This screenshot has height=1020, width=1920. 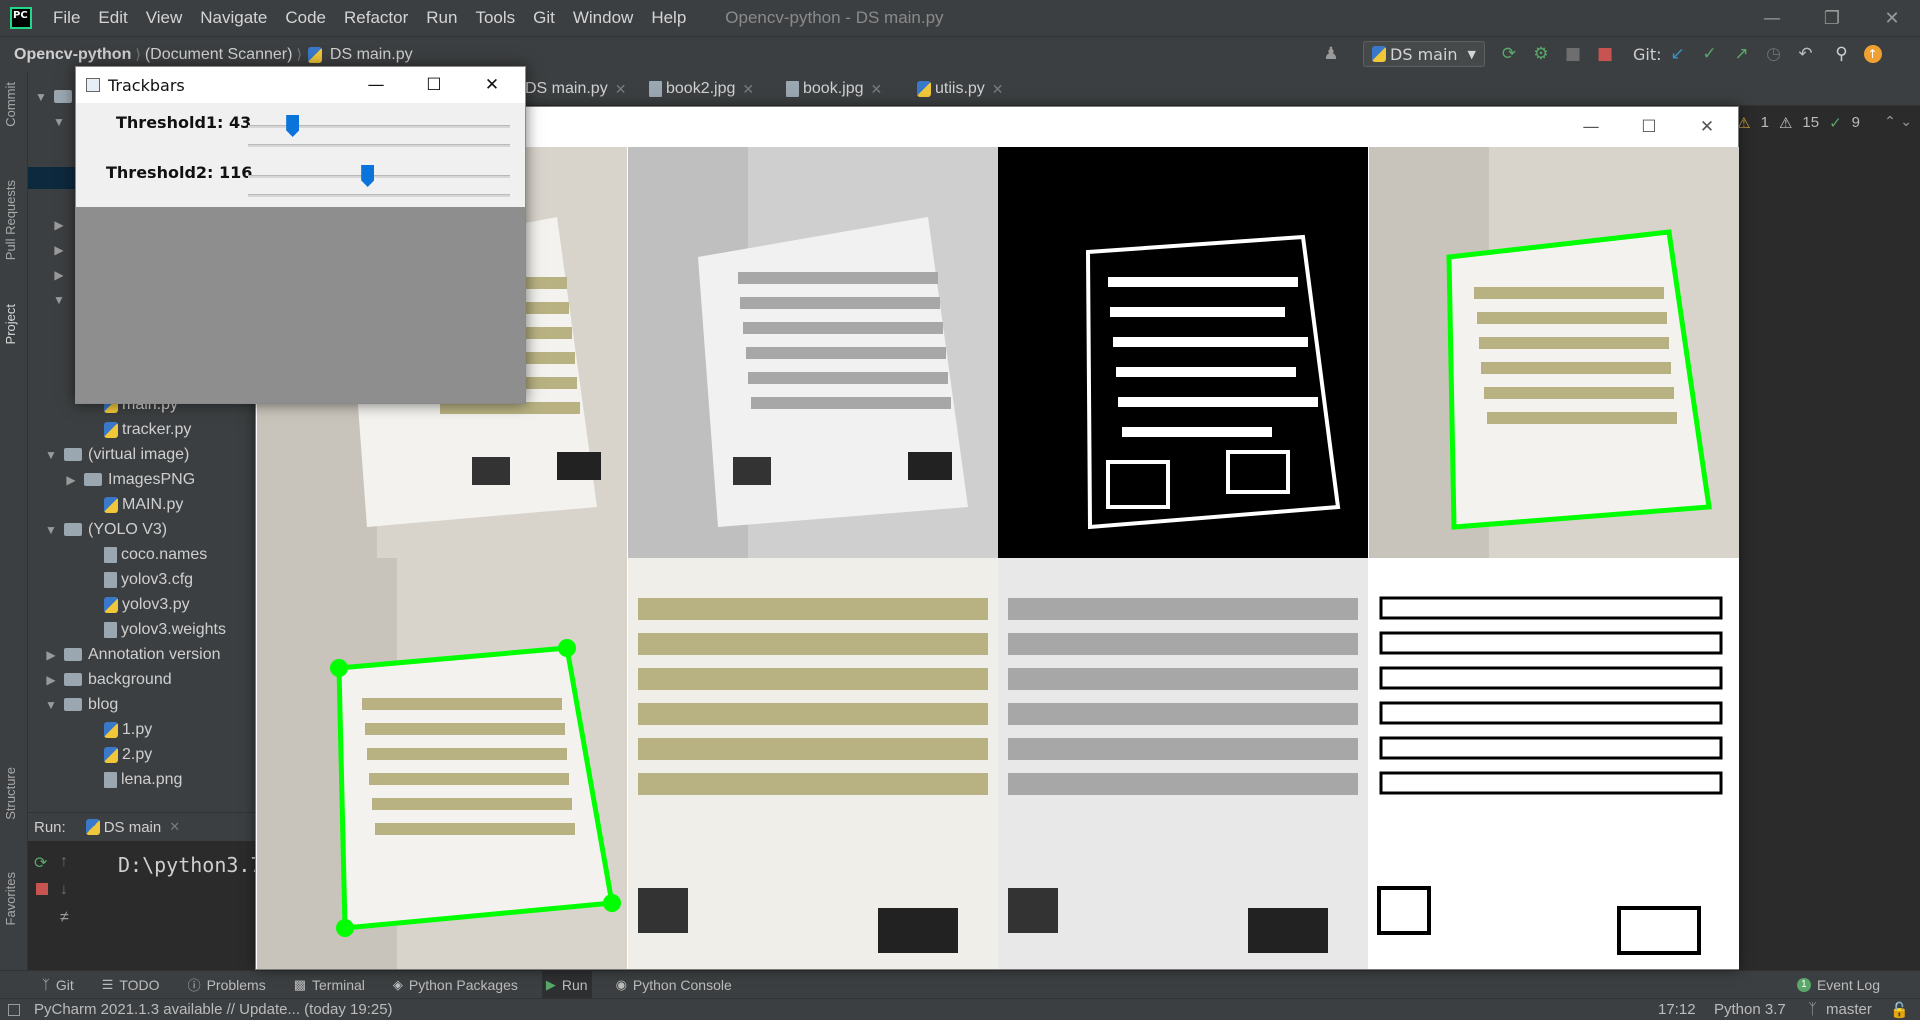 I want to click on rollback-icon: ↶, so click(x=1806, y=54).